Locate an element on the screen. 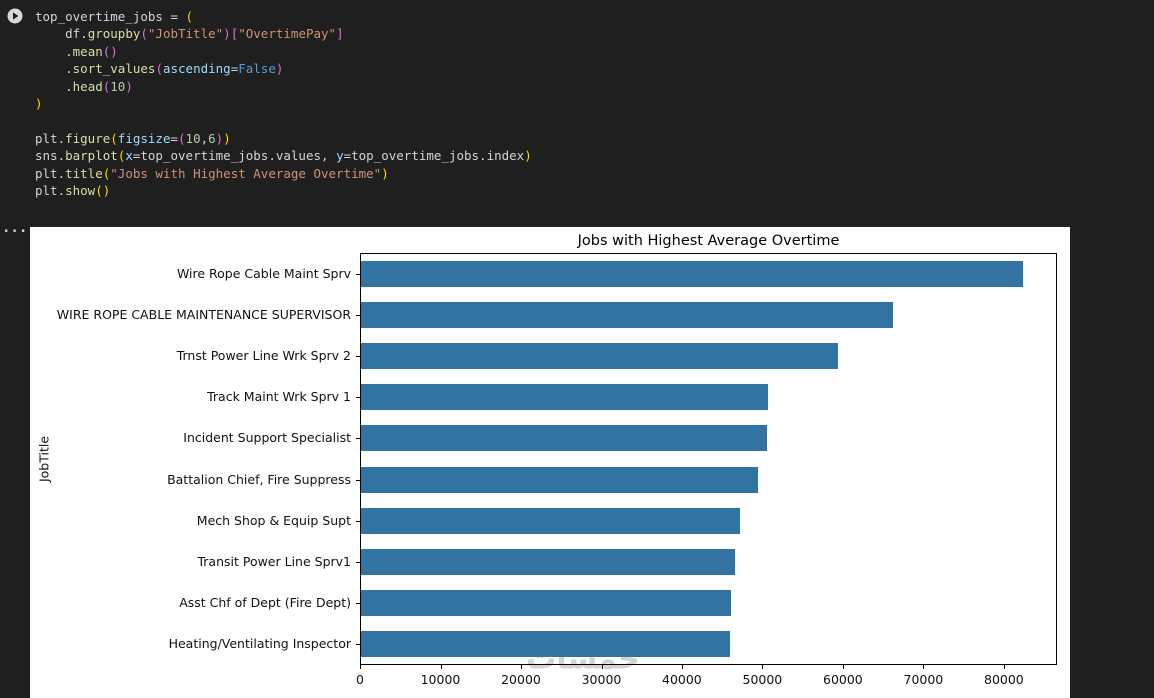 The width and height of the screenshot is (1154, 698). code-token: = is located at coordinates (174, 138).